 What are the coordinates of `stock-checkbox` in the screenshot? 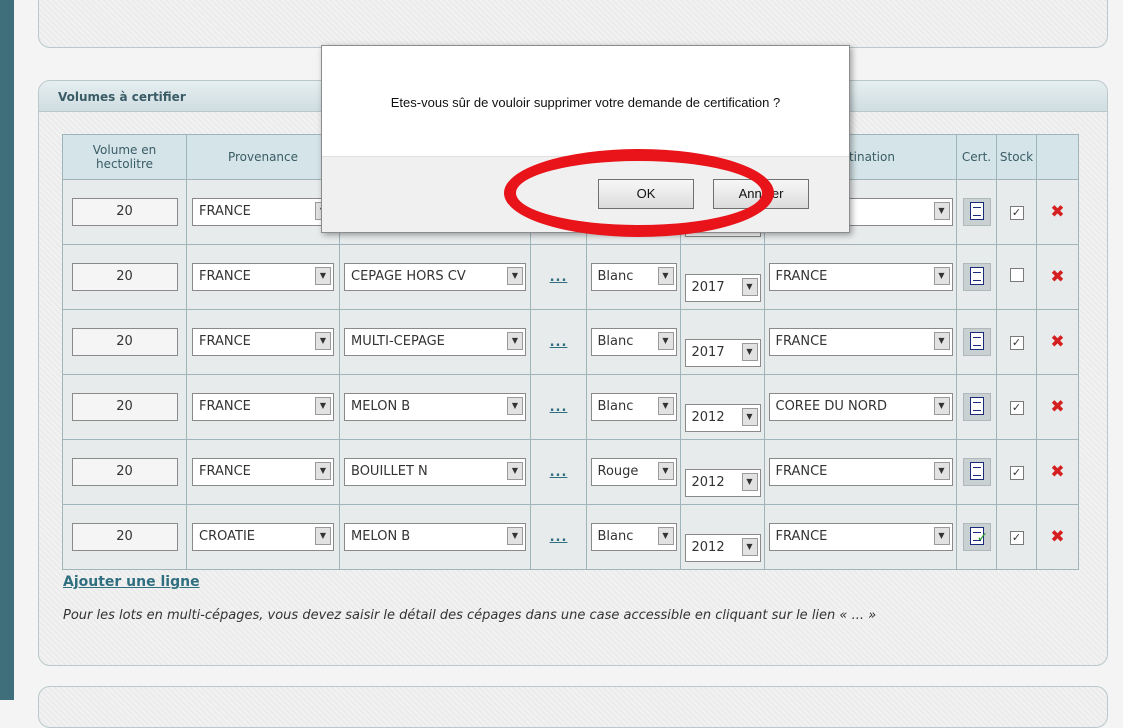 It's located at (1016, 275).